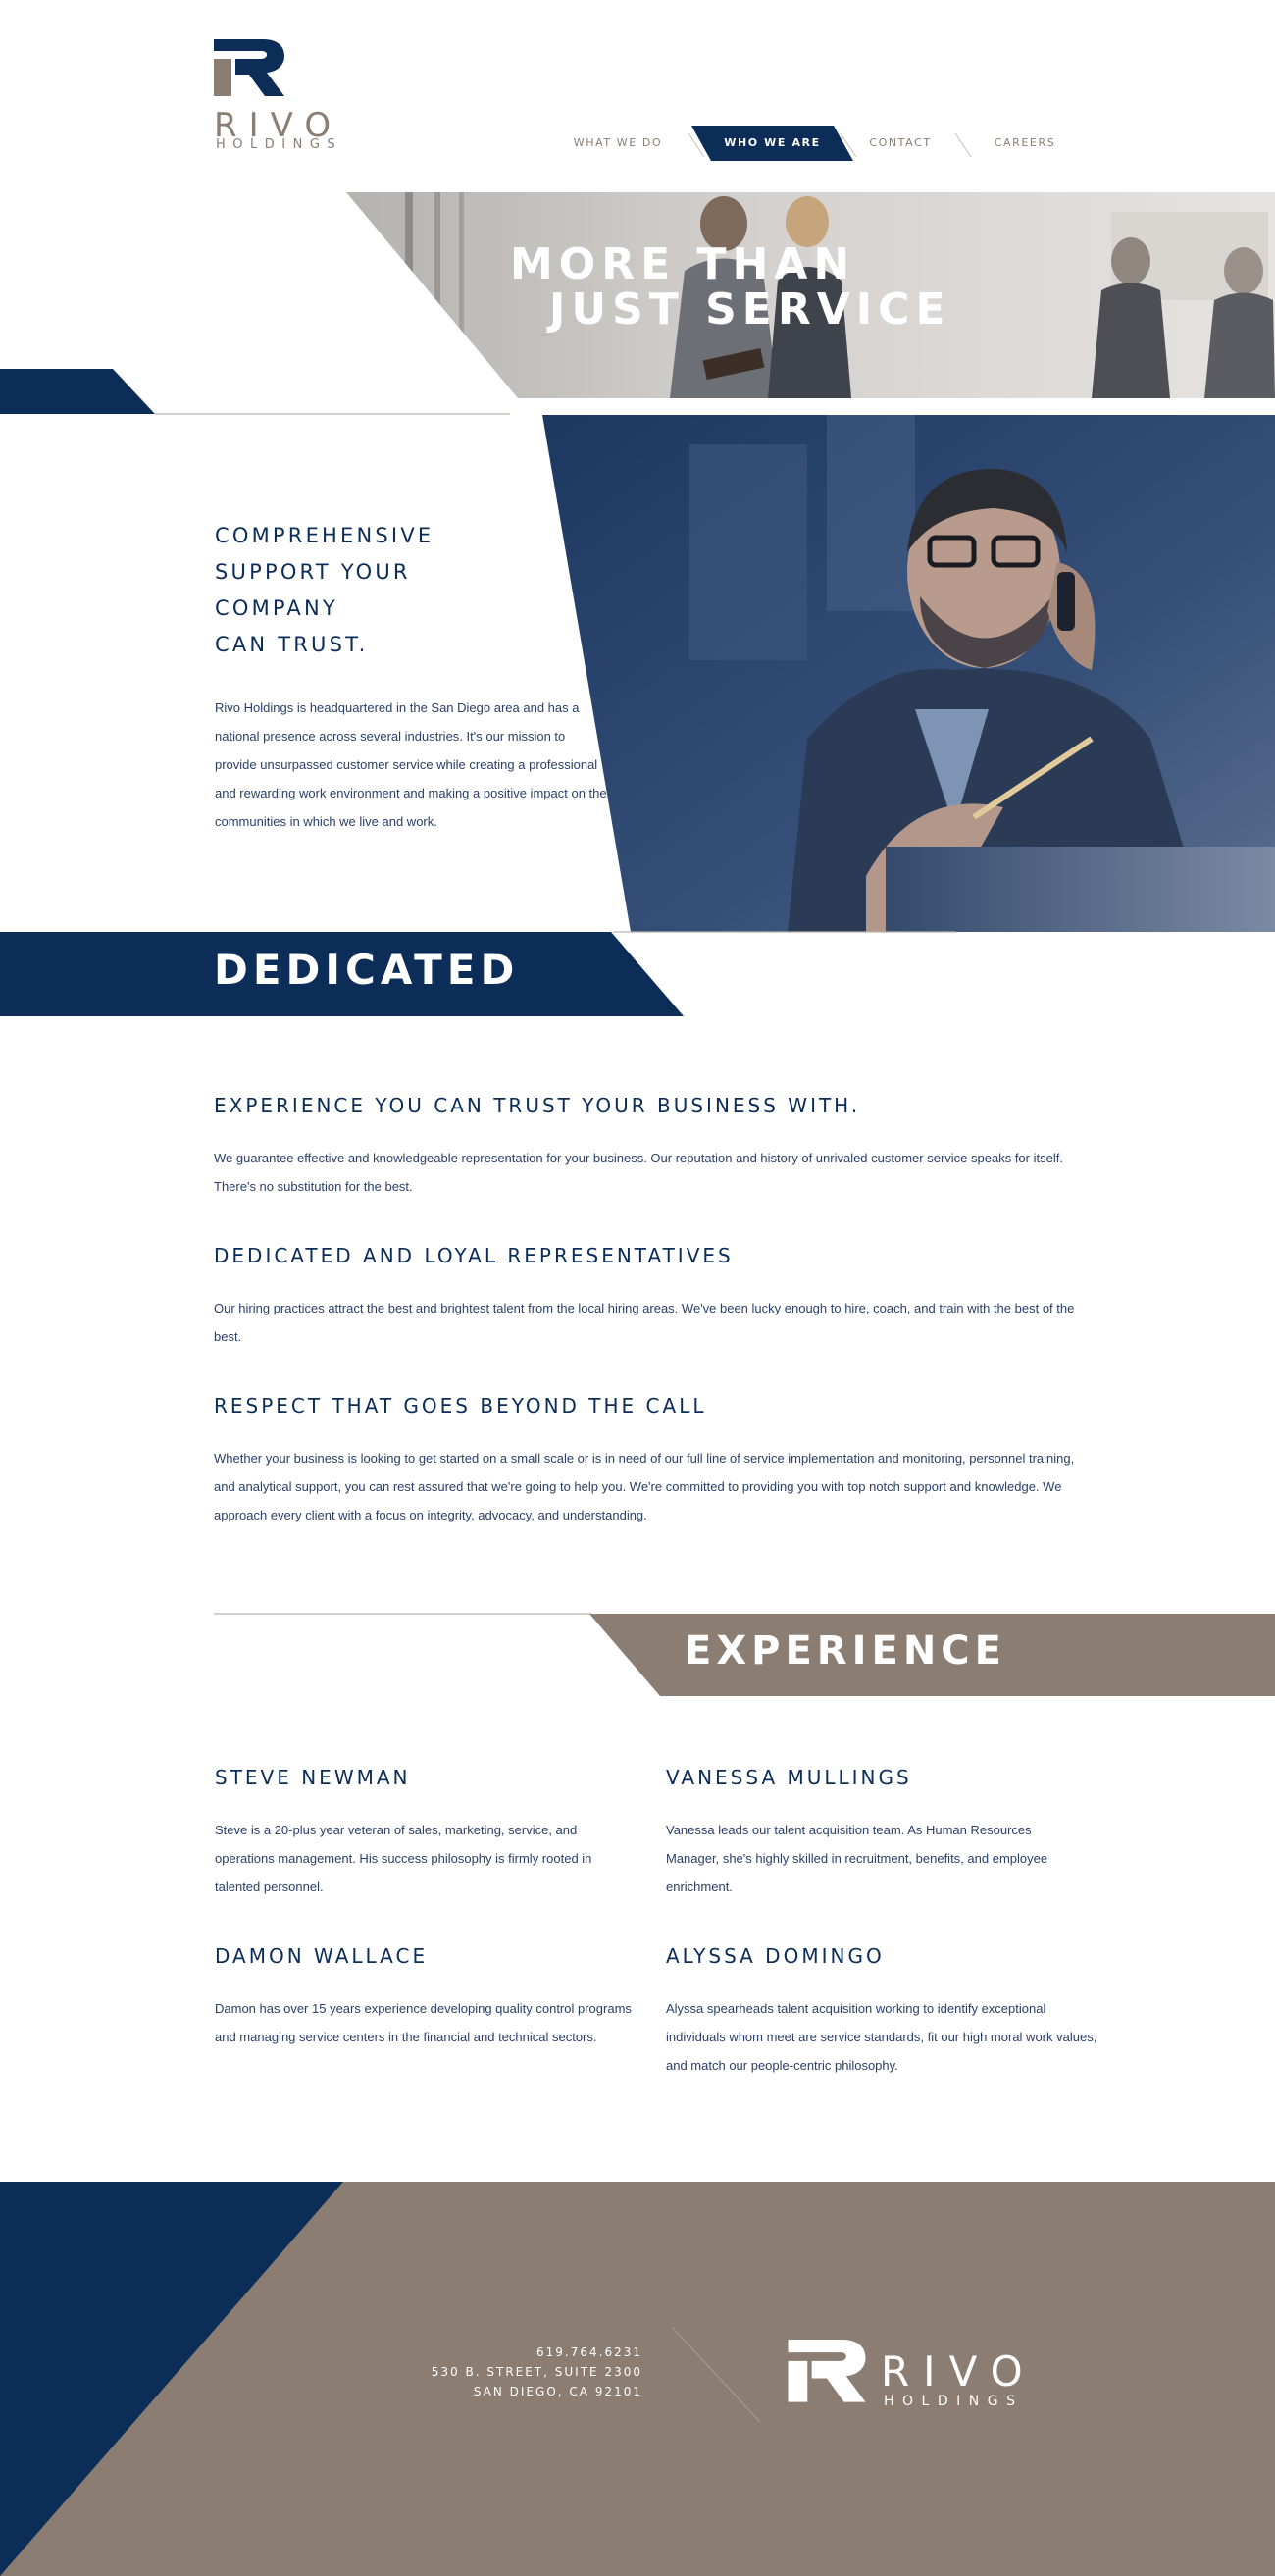  What do you see at coordinates (557, 2391) in the screenshot?
I see `footer-city: San Diego, CA 92101` at bounding box center [557, 2391].